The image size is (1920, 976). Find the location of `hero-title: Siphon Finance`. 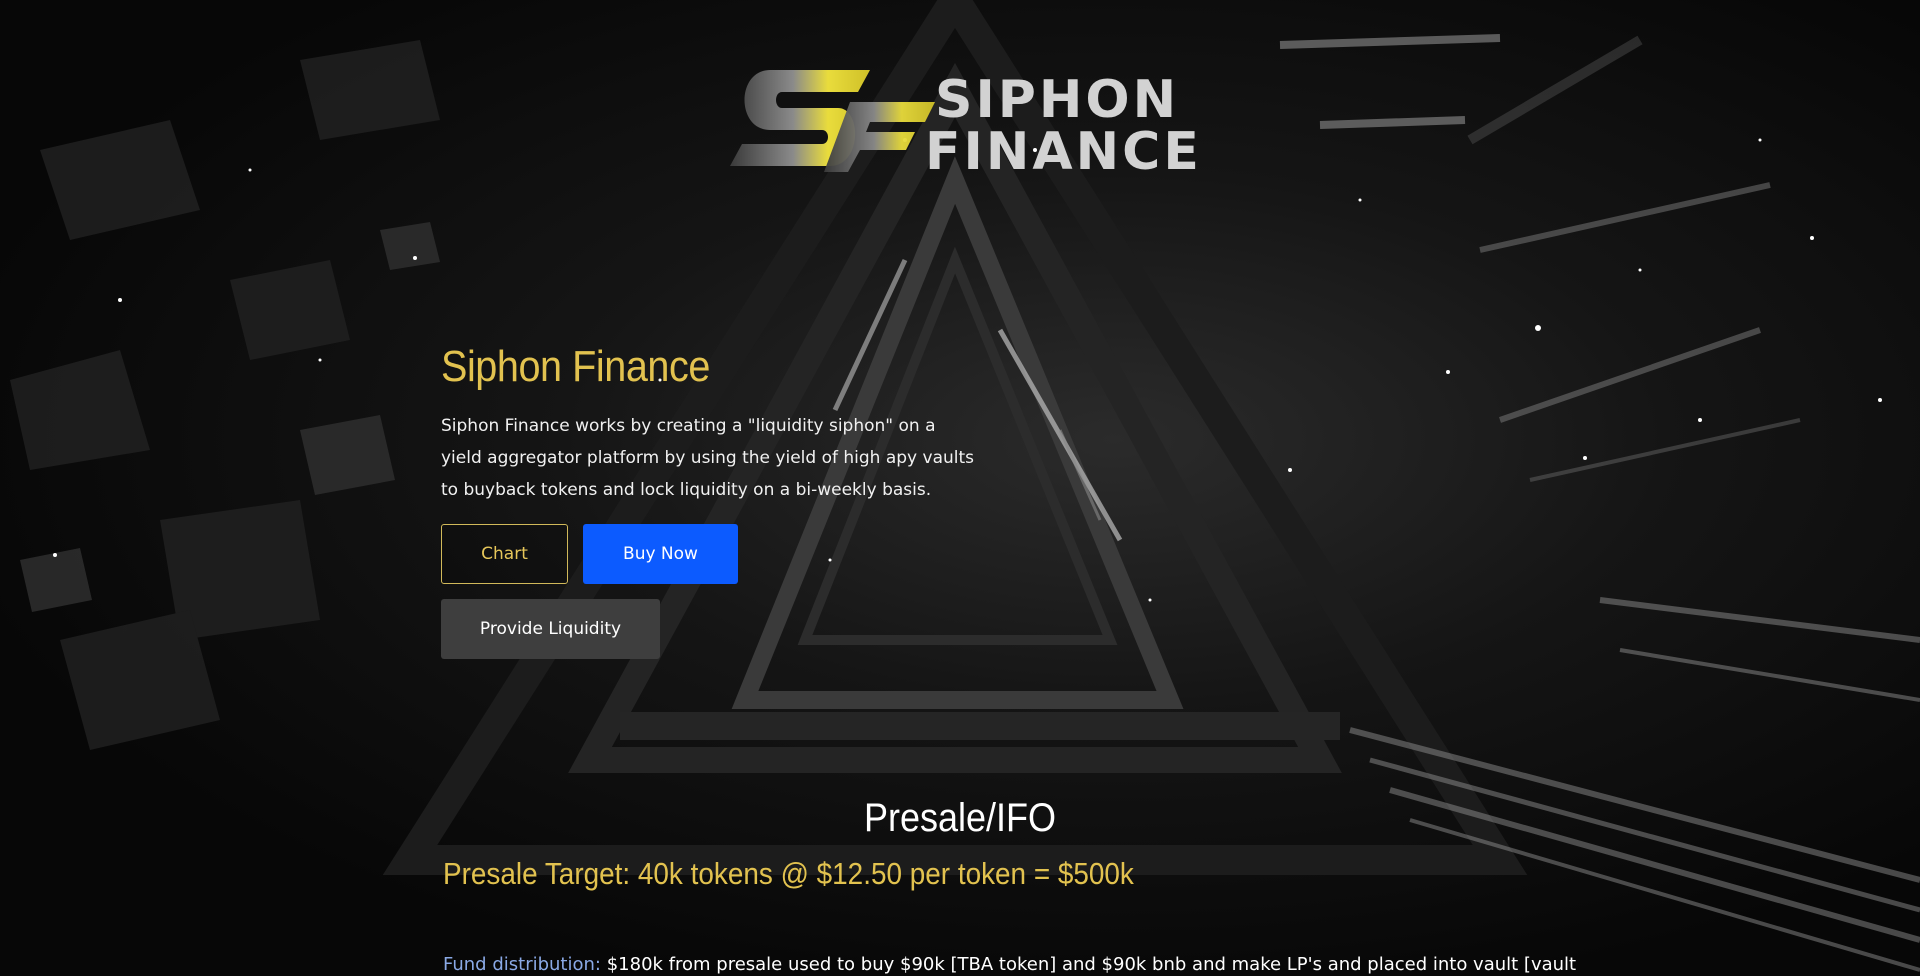

hero-title: Siphon Finance is located at coordinates (575, 366).